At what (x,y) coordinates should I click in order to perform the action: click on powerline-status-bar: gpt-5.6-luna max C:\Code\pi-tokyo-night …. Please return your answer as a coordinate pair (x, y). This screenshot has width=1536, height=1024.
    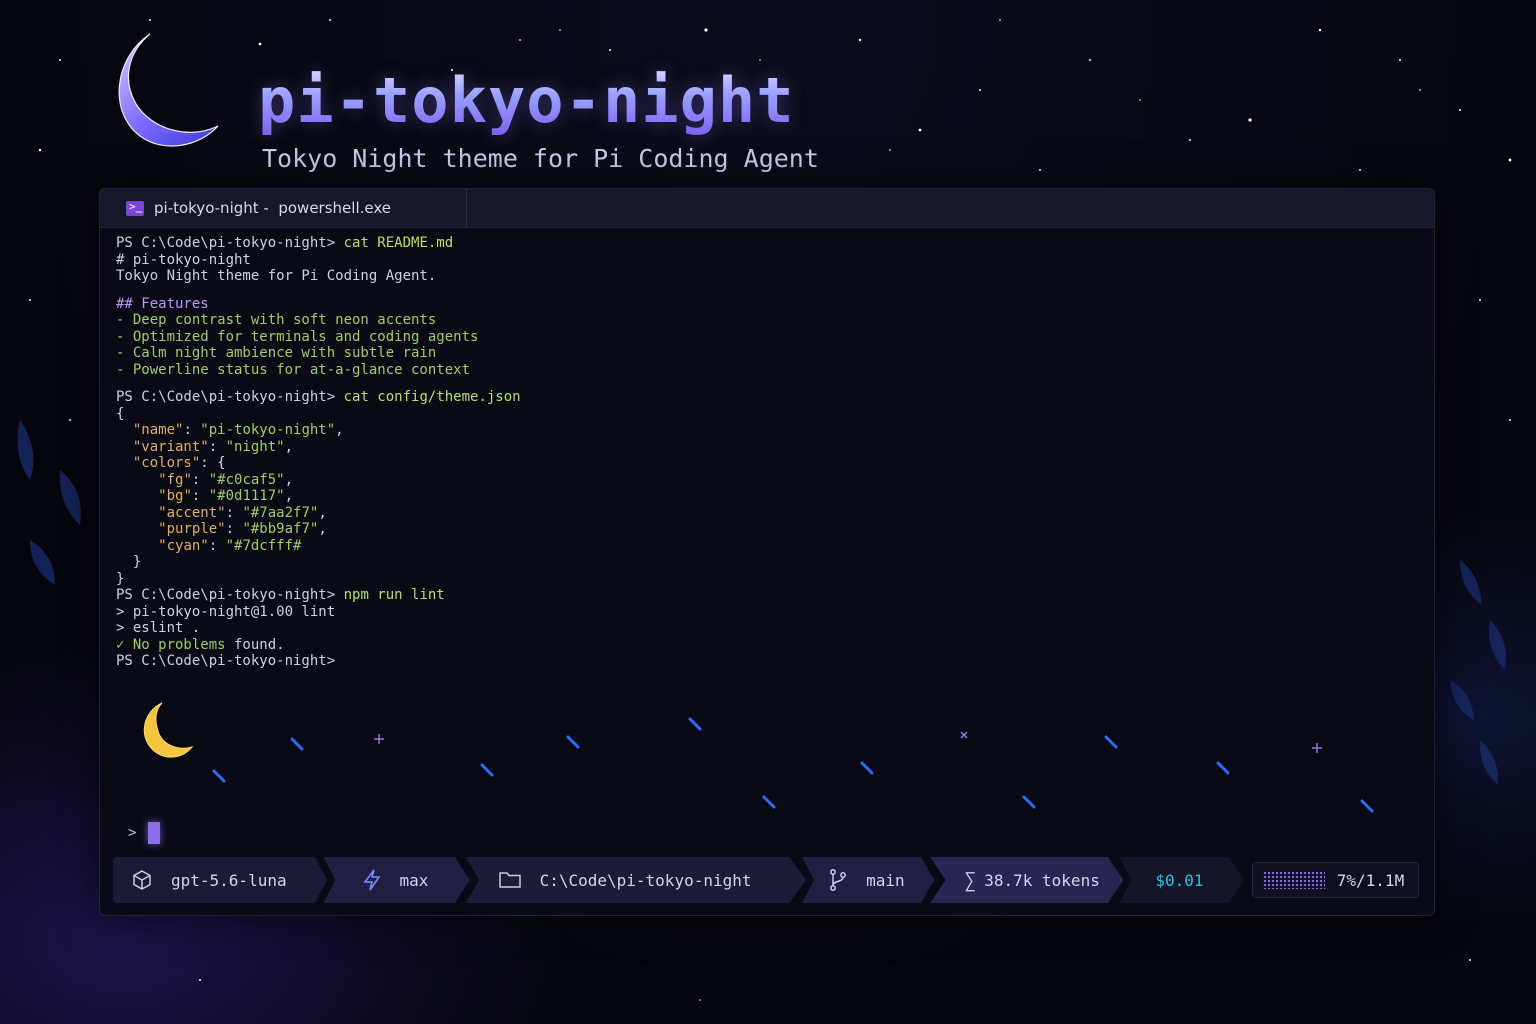
    Looking at the image, I should click on (766, 880).